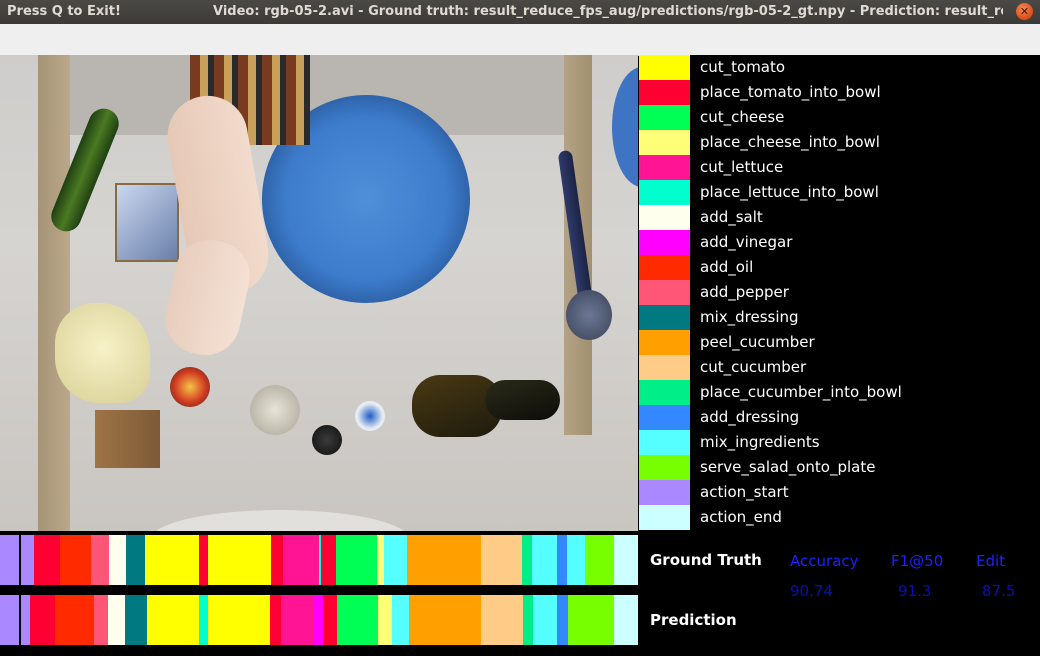  I want to click on ladle, so click(589, 315).